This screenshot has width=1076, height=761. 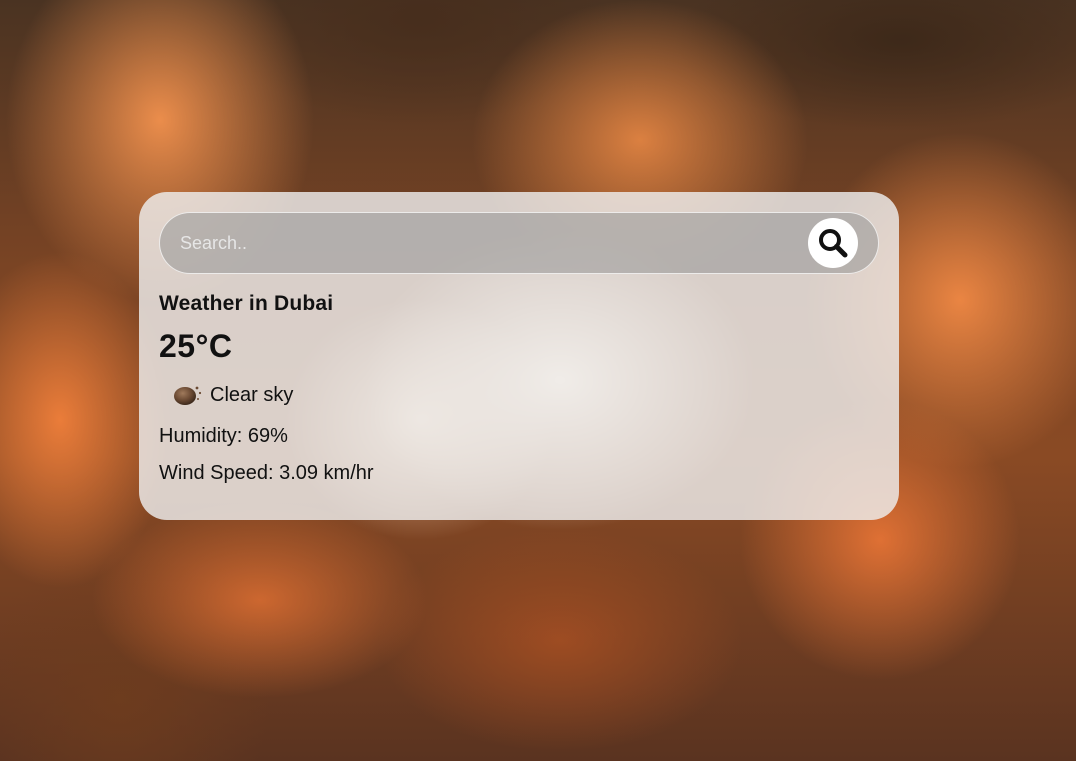 I want to click on clear-sky-icon, so click(x=188, y=395).